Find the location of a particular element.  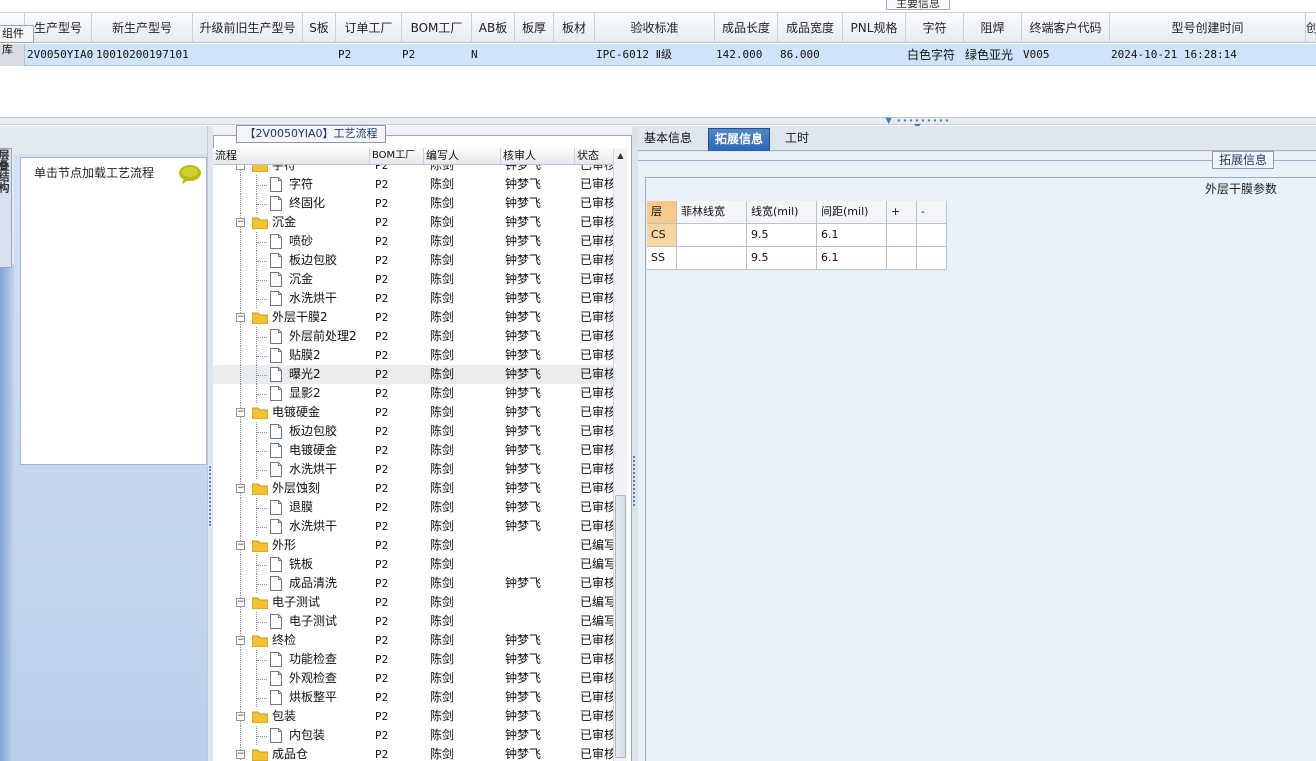

tree-row: − 外形 P2 陈剑 已编写 is located at coordinates (413, 545).